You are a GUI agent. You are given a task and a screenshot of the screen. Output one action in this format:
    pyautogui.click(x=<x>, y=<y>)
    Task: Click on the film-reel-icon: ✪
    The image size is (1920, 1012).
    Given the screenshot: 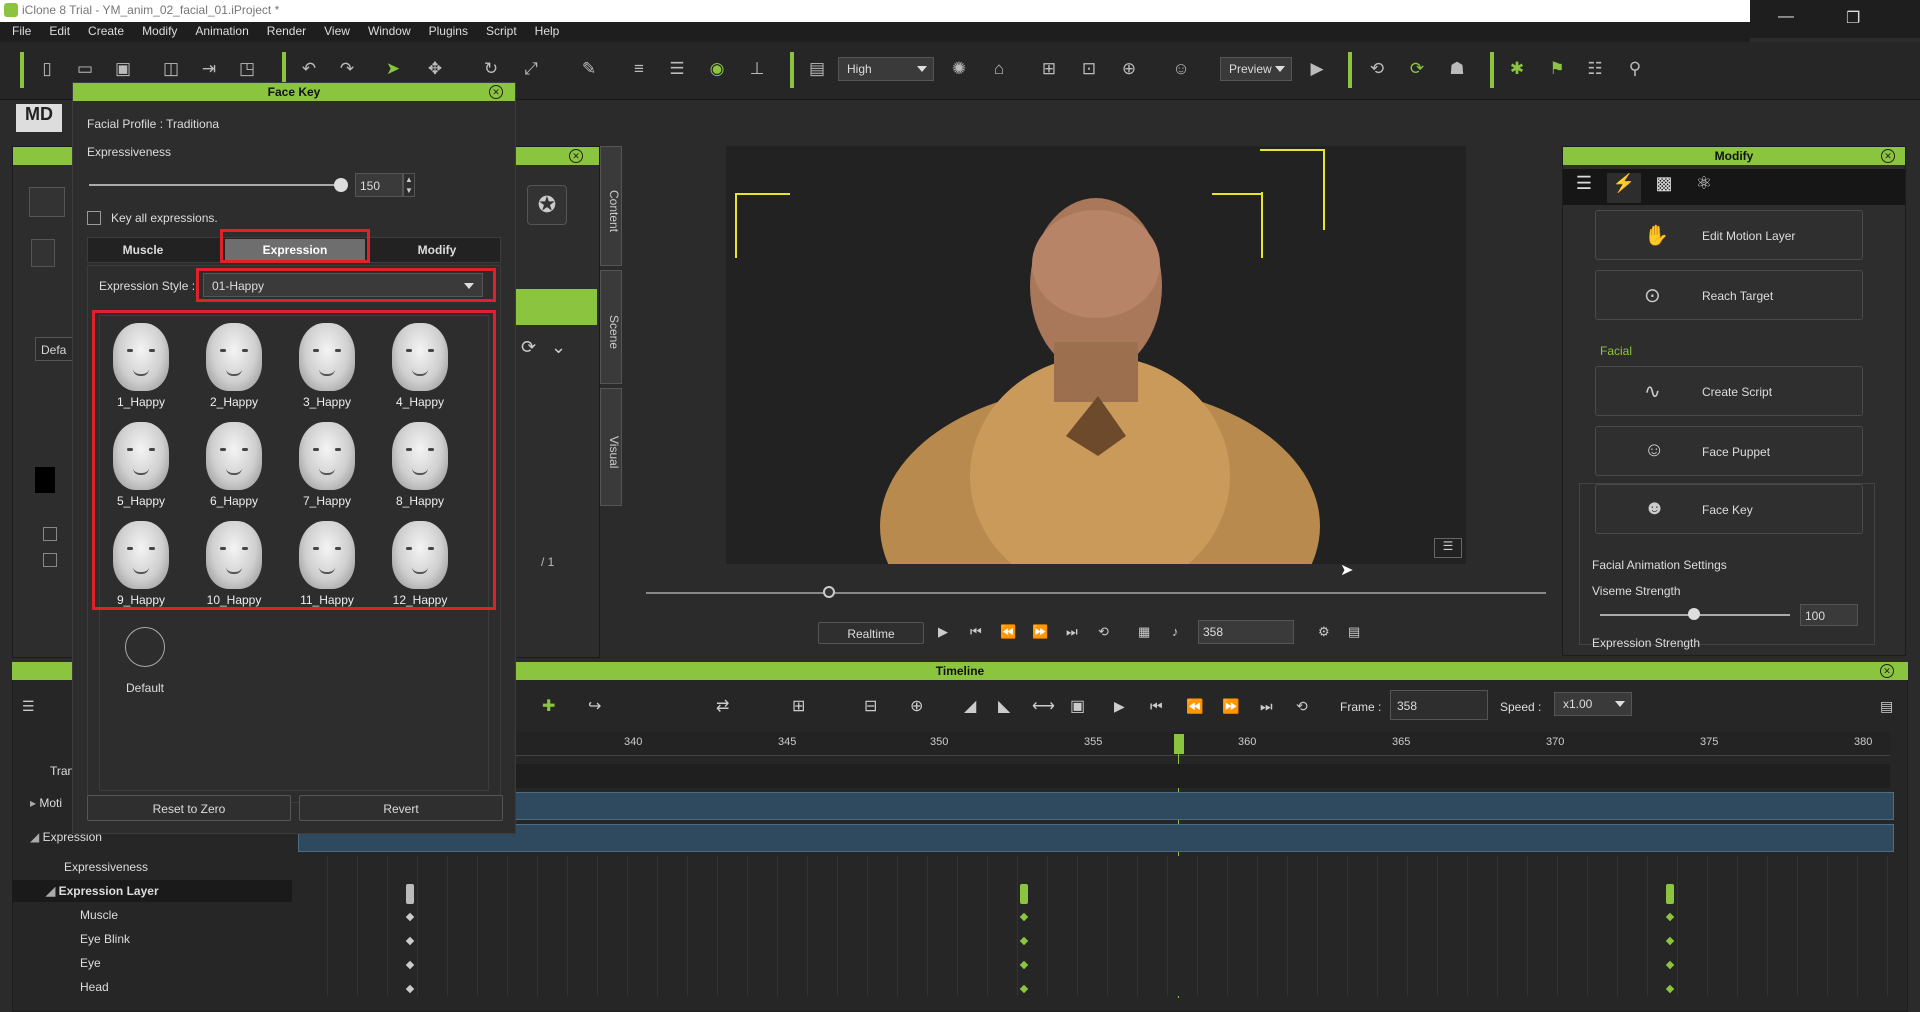 What is the action you would take?
    pyautogui.click(x=547, y=205)
    